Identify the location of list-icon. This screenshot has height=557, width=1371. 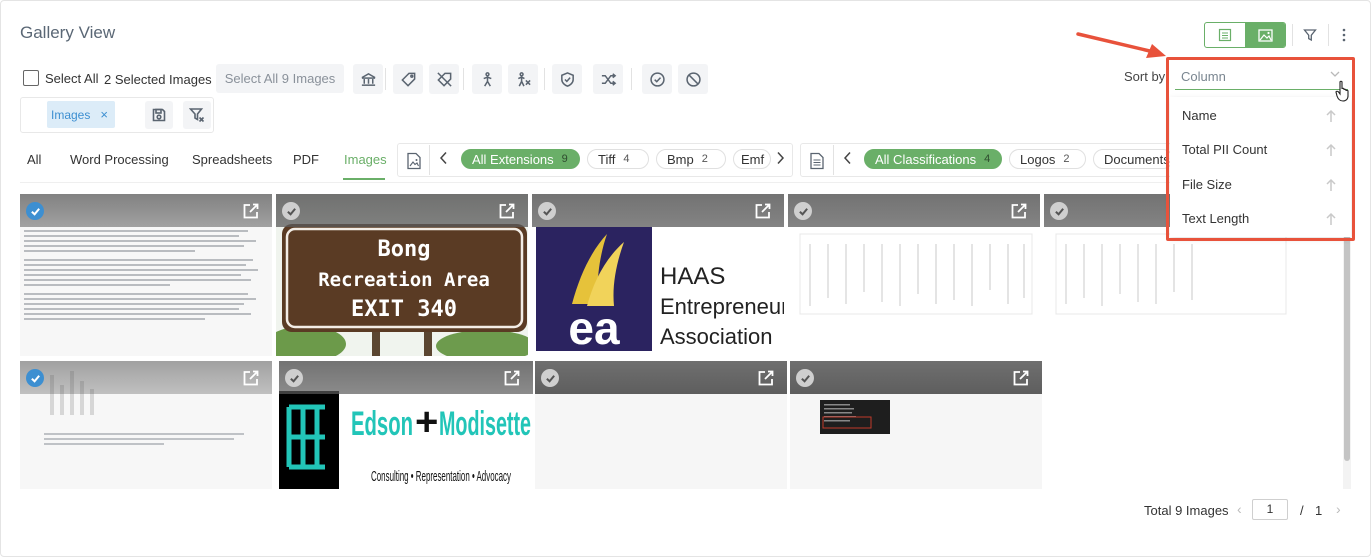
(1225, 35).